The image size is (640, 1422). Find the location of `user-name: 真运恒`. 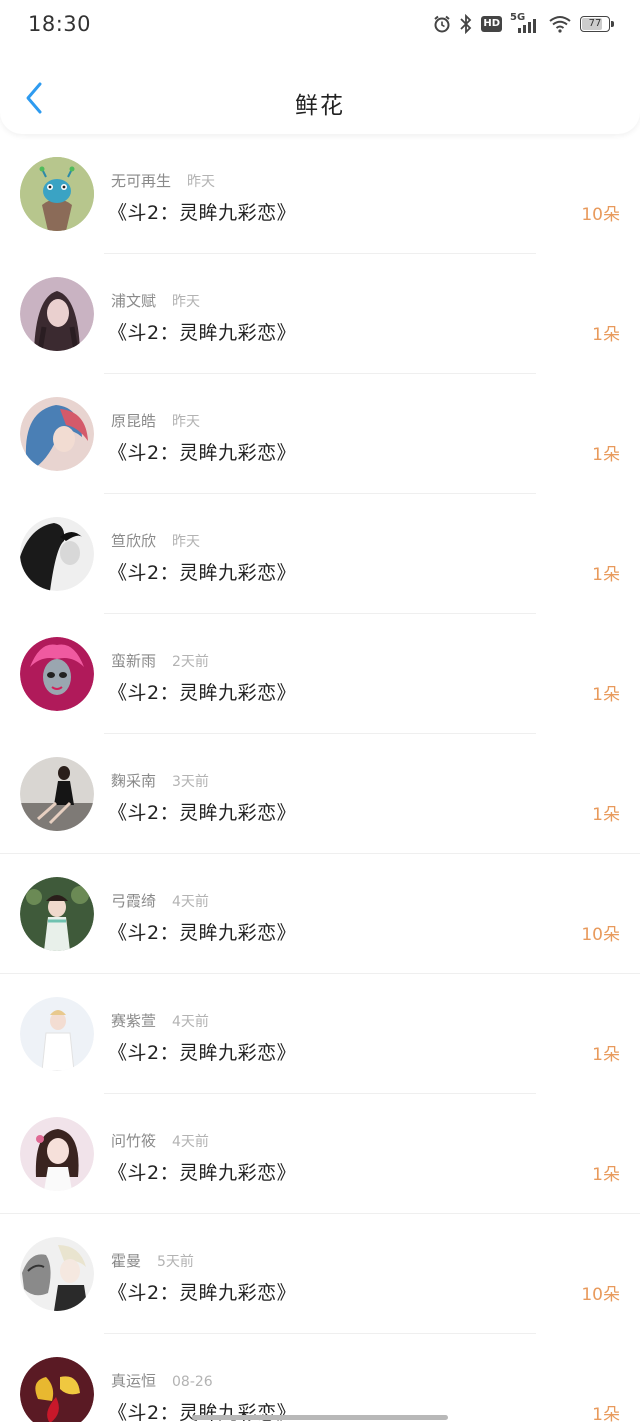

user-name: 真运恒 is located at coordinates (134, 1381).